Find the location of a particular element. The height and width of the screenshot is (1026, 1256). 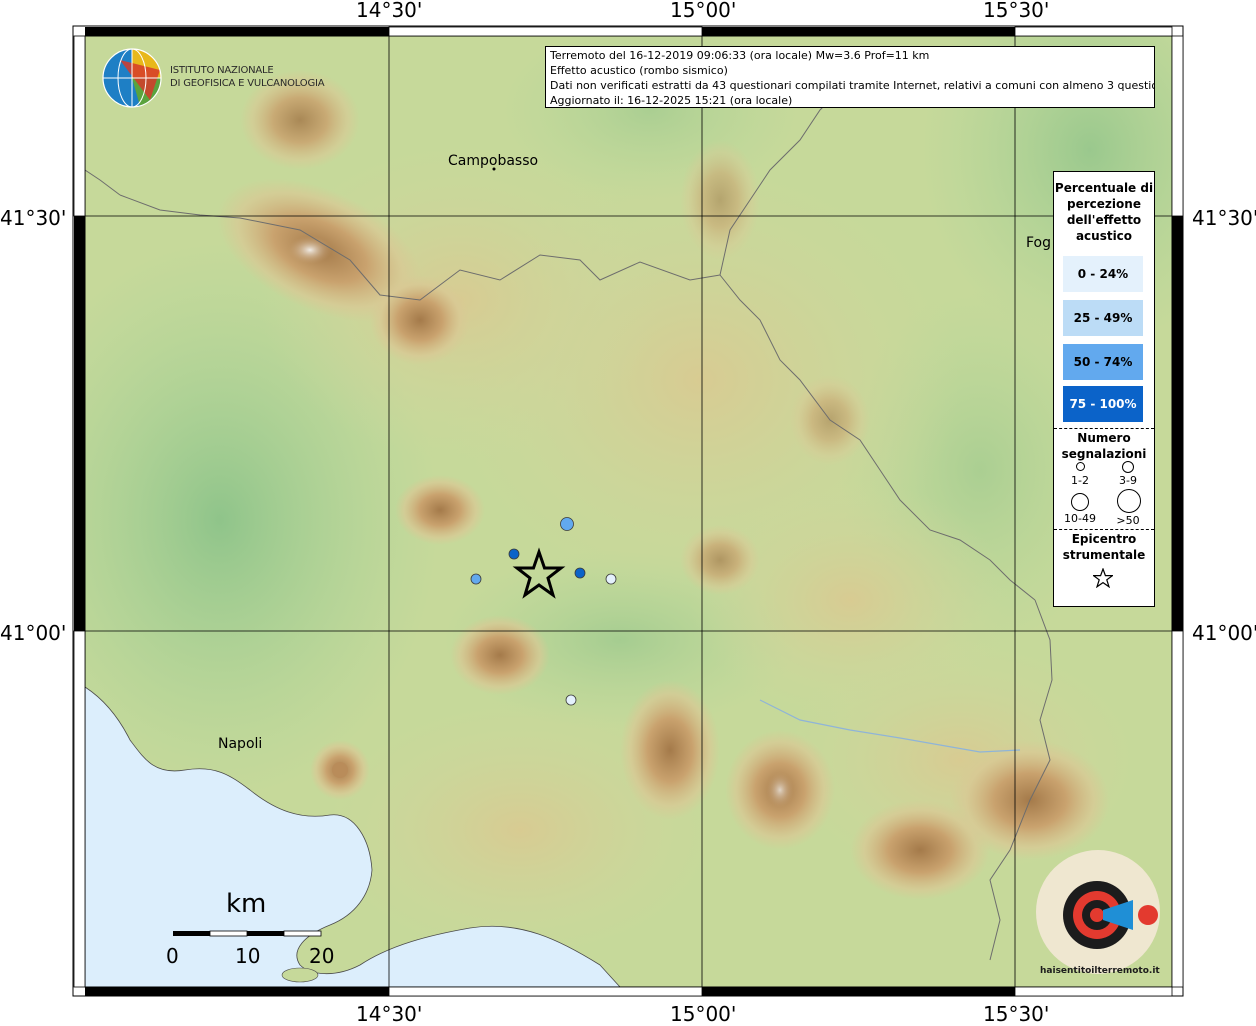

bottom-tick-label: 14°30' is located at coordinates (389, 1014).